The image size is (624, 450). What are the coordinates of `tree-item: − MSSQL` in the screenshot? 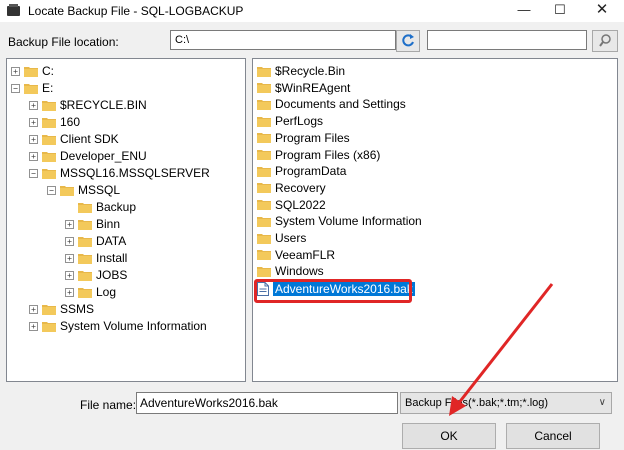 It's located at (83, 190).